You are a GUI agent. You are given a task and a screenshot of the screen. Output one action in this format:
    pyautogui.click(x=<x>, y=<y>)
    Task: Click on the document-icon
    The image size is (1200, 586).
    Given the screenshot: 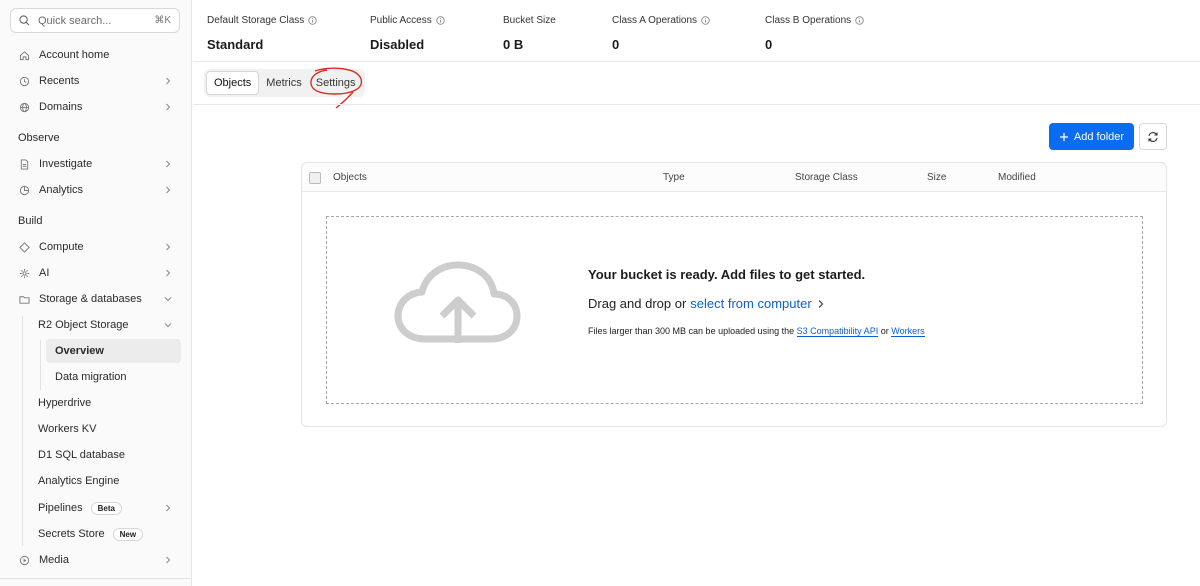 What is the action you would take?
    pyautogui.click(x=24, y=164)
    